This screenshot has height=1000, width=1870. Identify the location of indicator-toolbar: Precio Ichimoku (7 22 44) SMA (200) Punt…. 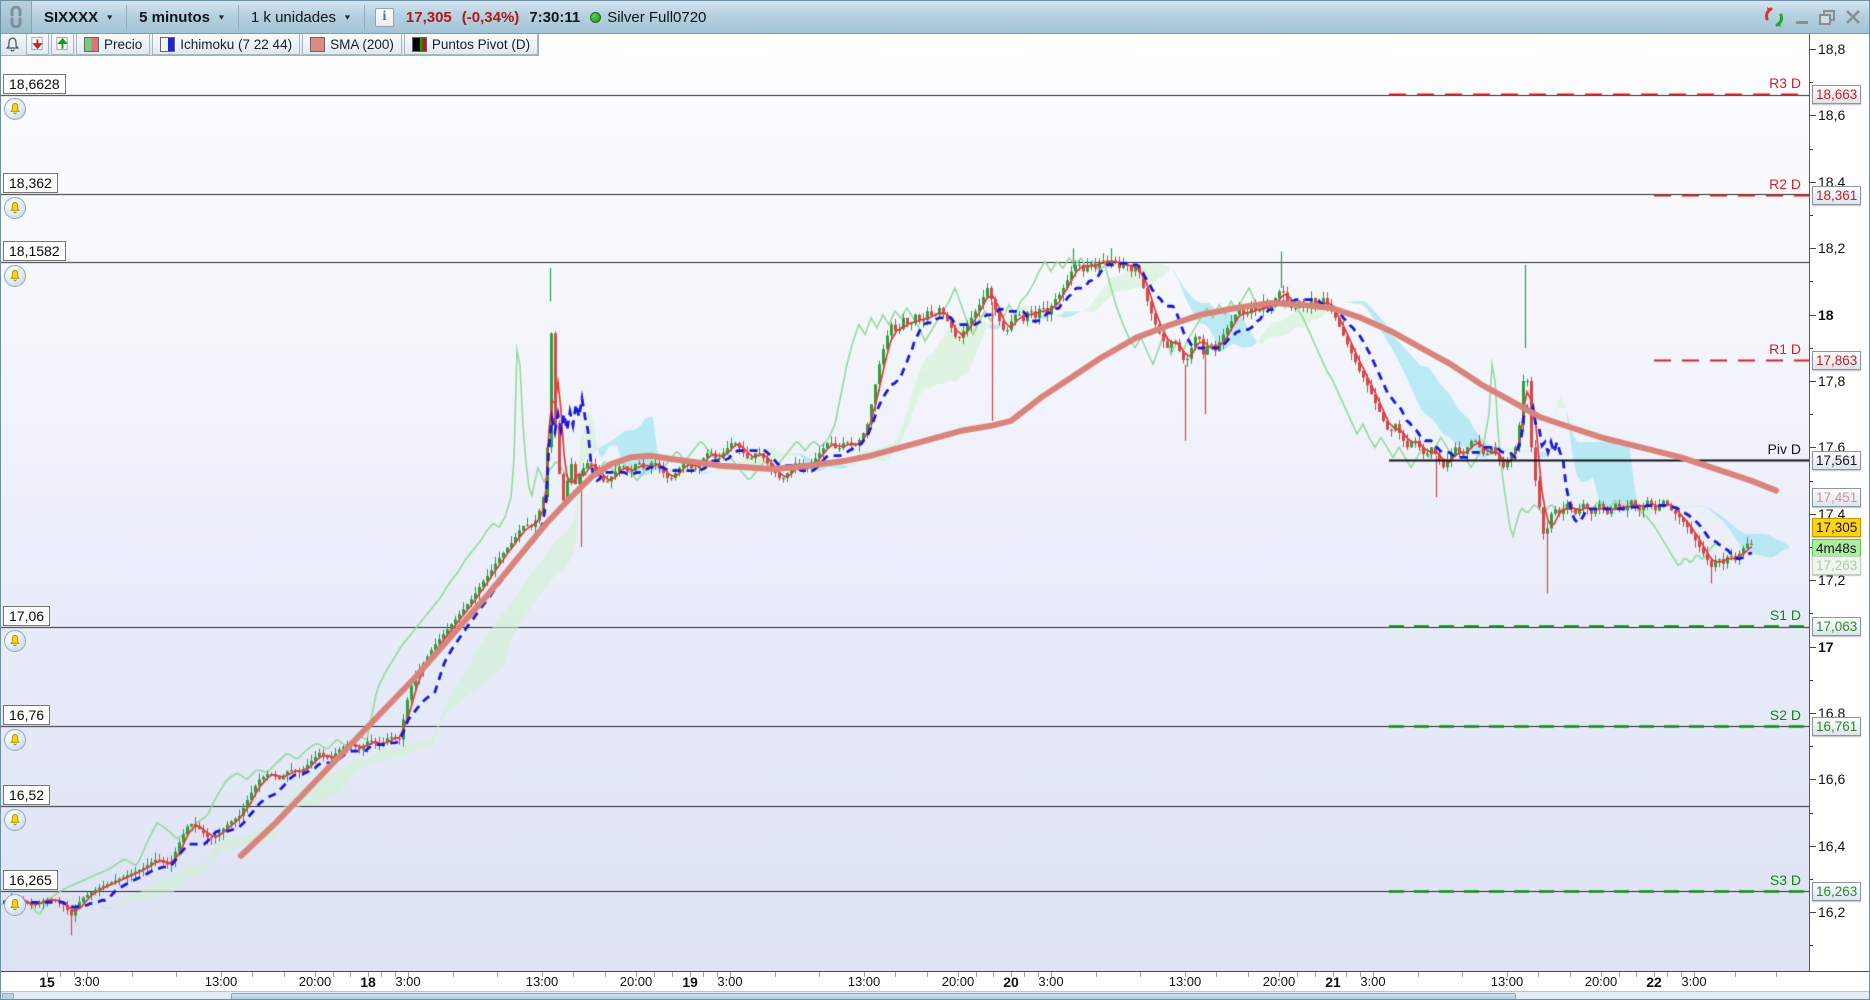
(270, 45).